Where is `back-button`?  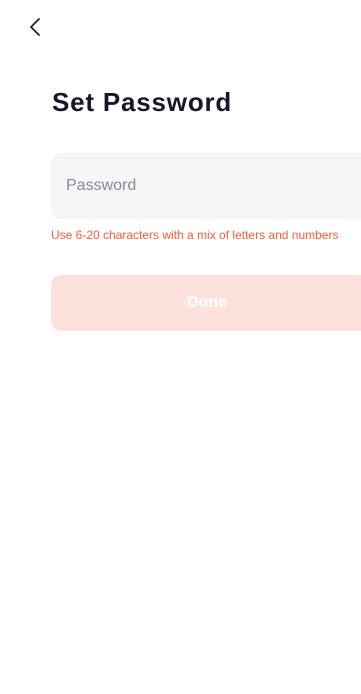 back-button is located at coordinates (35, 27).